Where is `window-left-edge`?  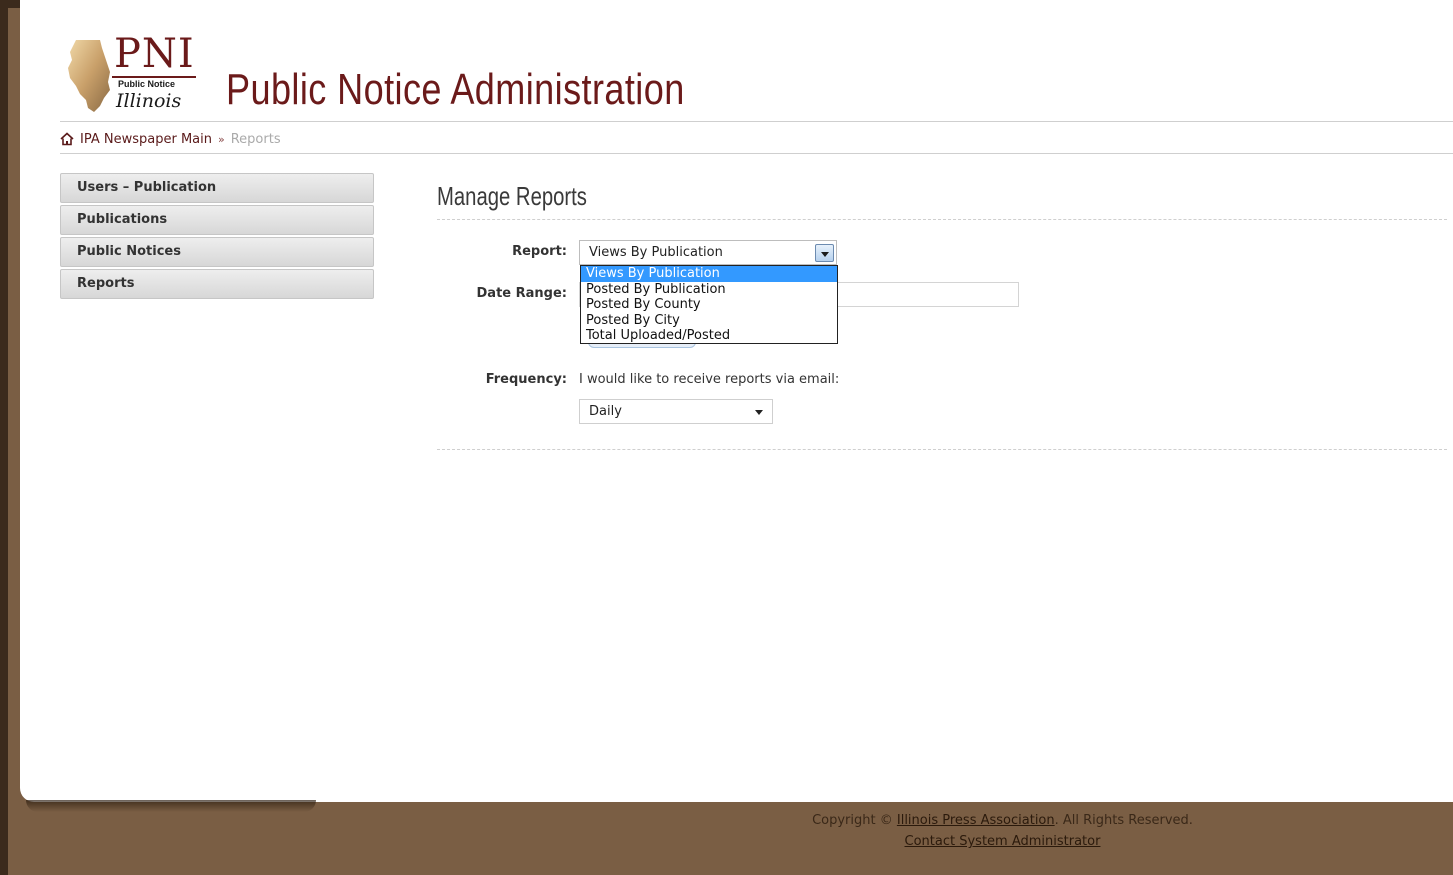
window-left-edge is located at coordinates (4, 437).